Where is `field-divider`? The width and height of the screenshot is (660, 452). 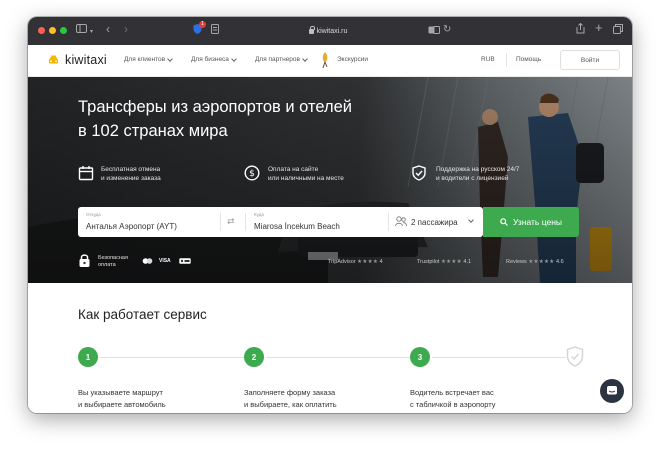
field-divider is located at coordinates (220, 222).